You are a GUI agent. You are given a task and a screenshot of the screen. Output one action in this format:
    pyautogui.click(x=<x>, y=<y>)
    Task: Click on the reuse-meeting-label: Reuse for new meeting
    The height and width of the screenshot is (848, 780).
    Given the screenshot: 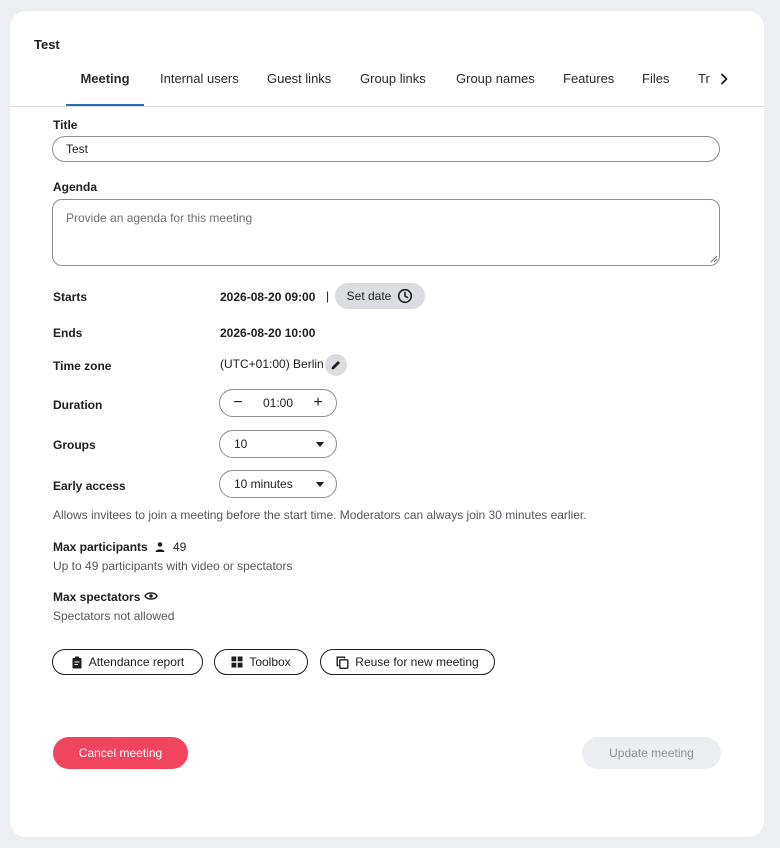 What is the action you would take?
    pyautogui.click(x=417, y=662)
    